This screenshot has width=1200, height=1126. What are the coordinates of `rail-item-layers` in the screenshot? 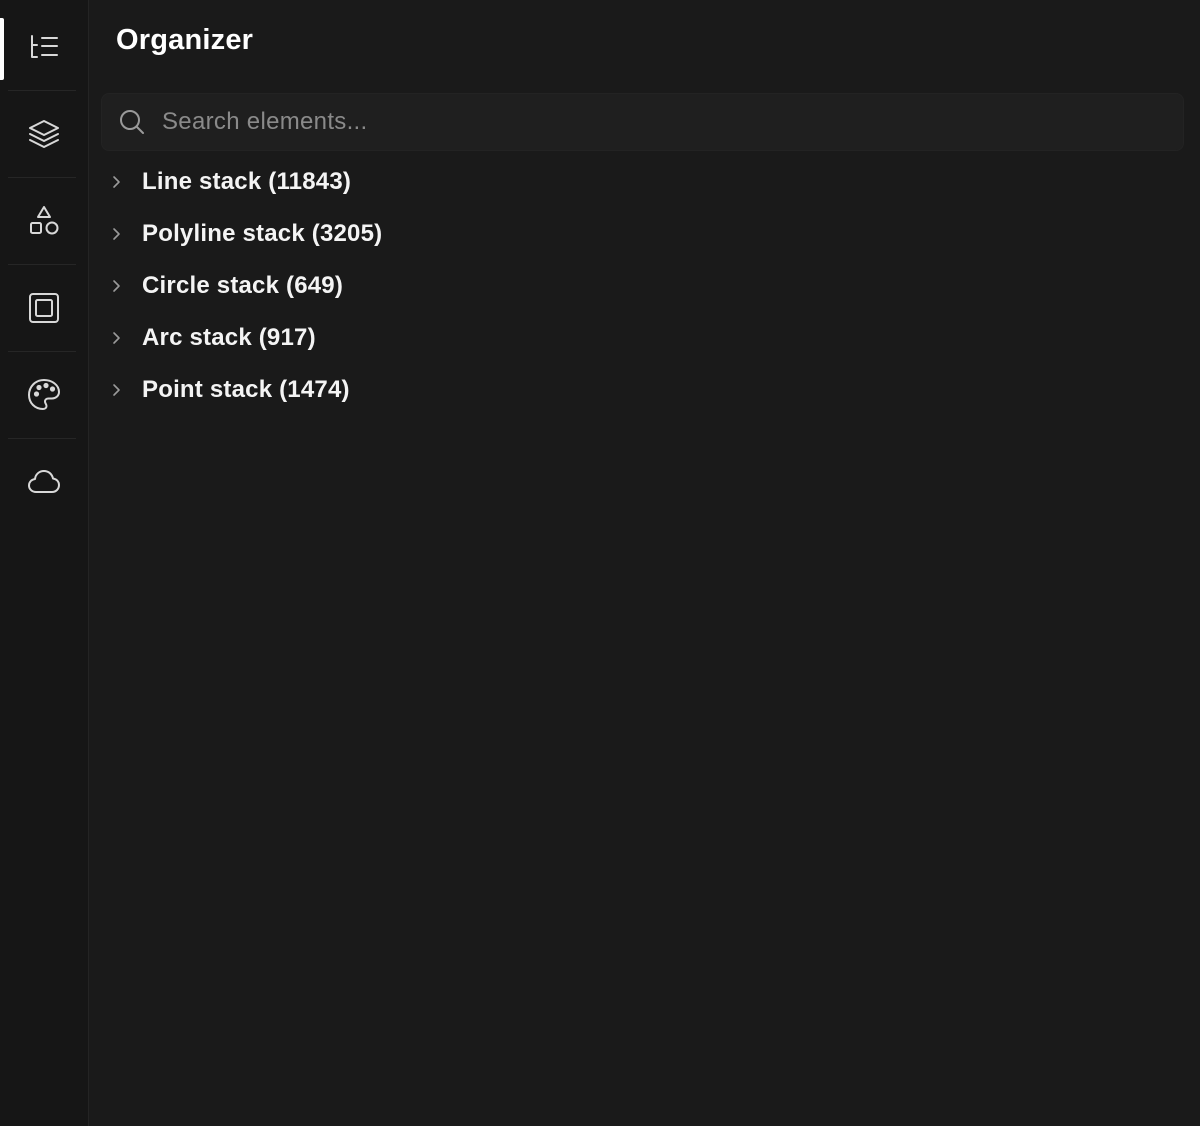 It's located at (44, 134).